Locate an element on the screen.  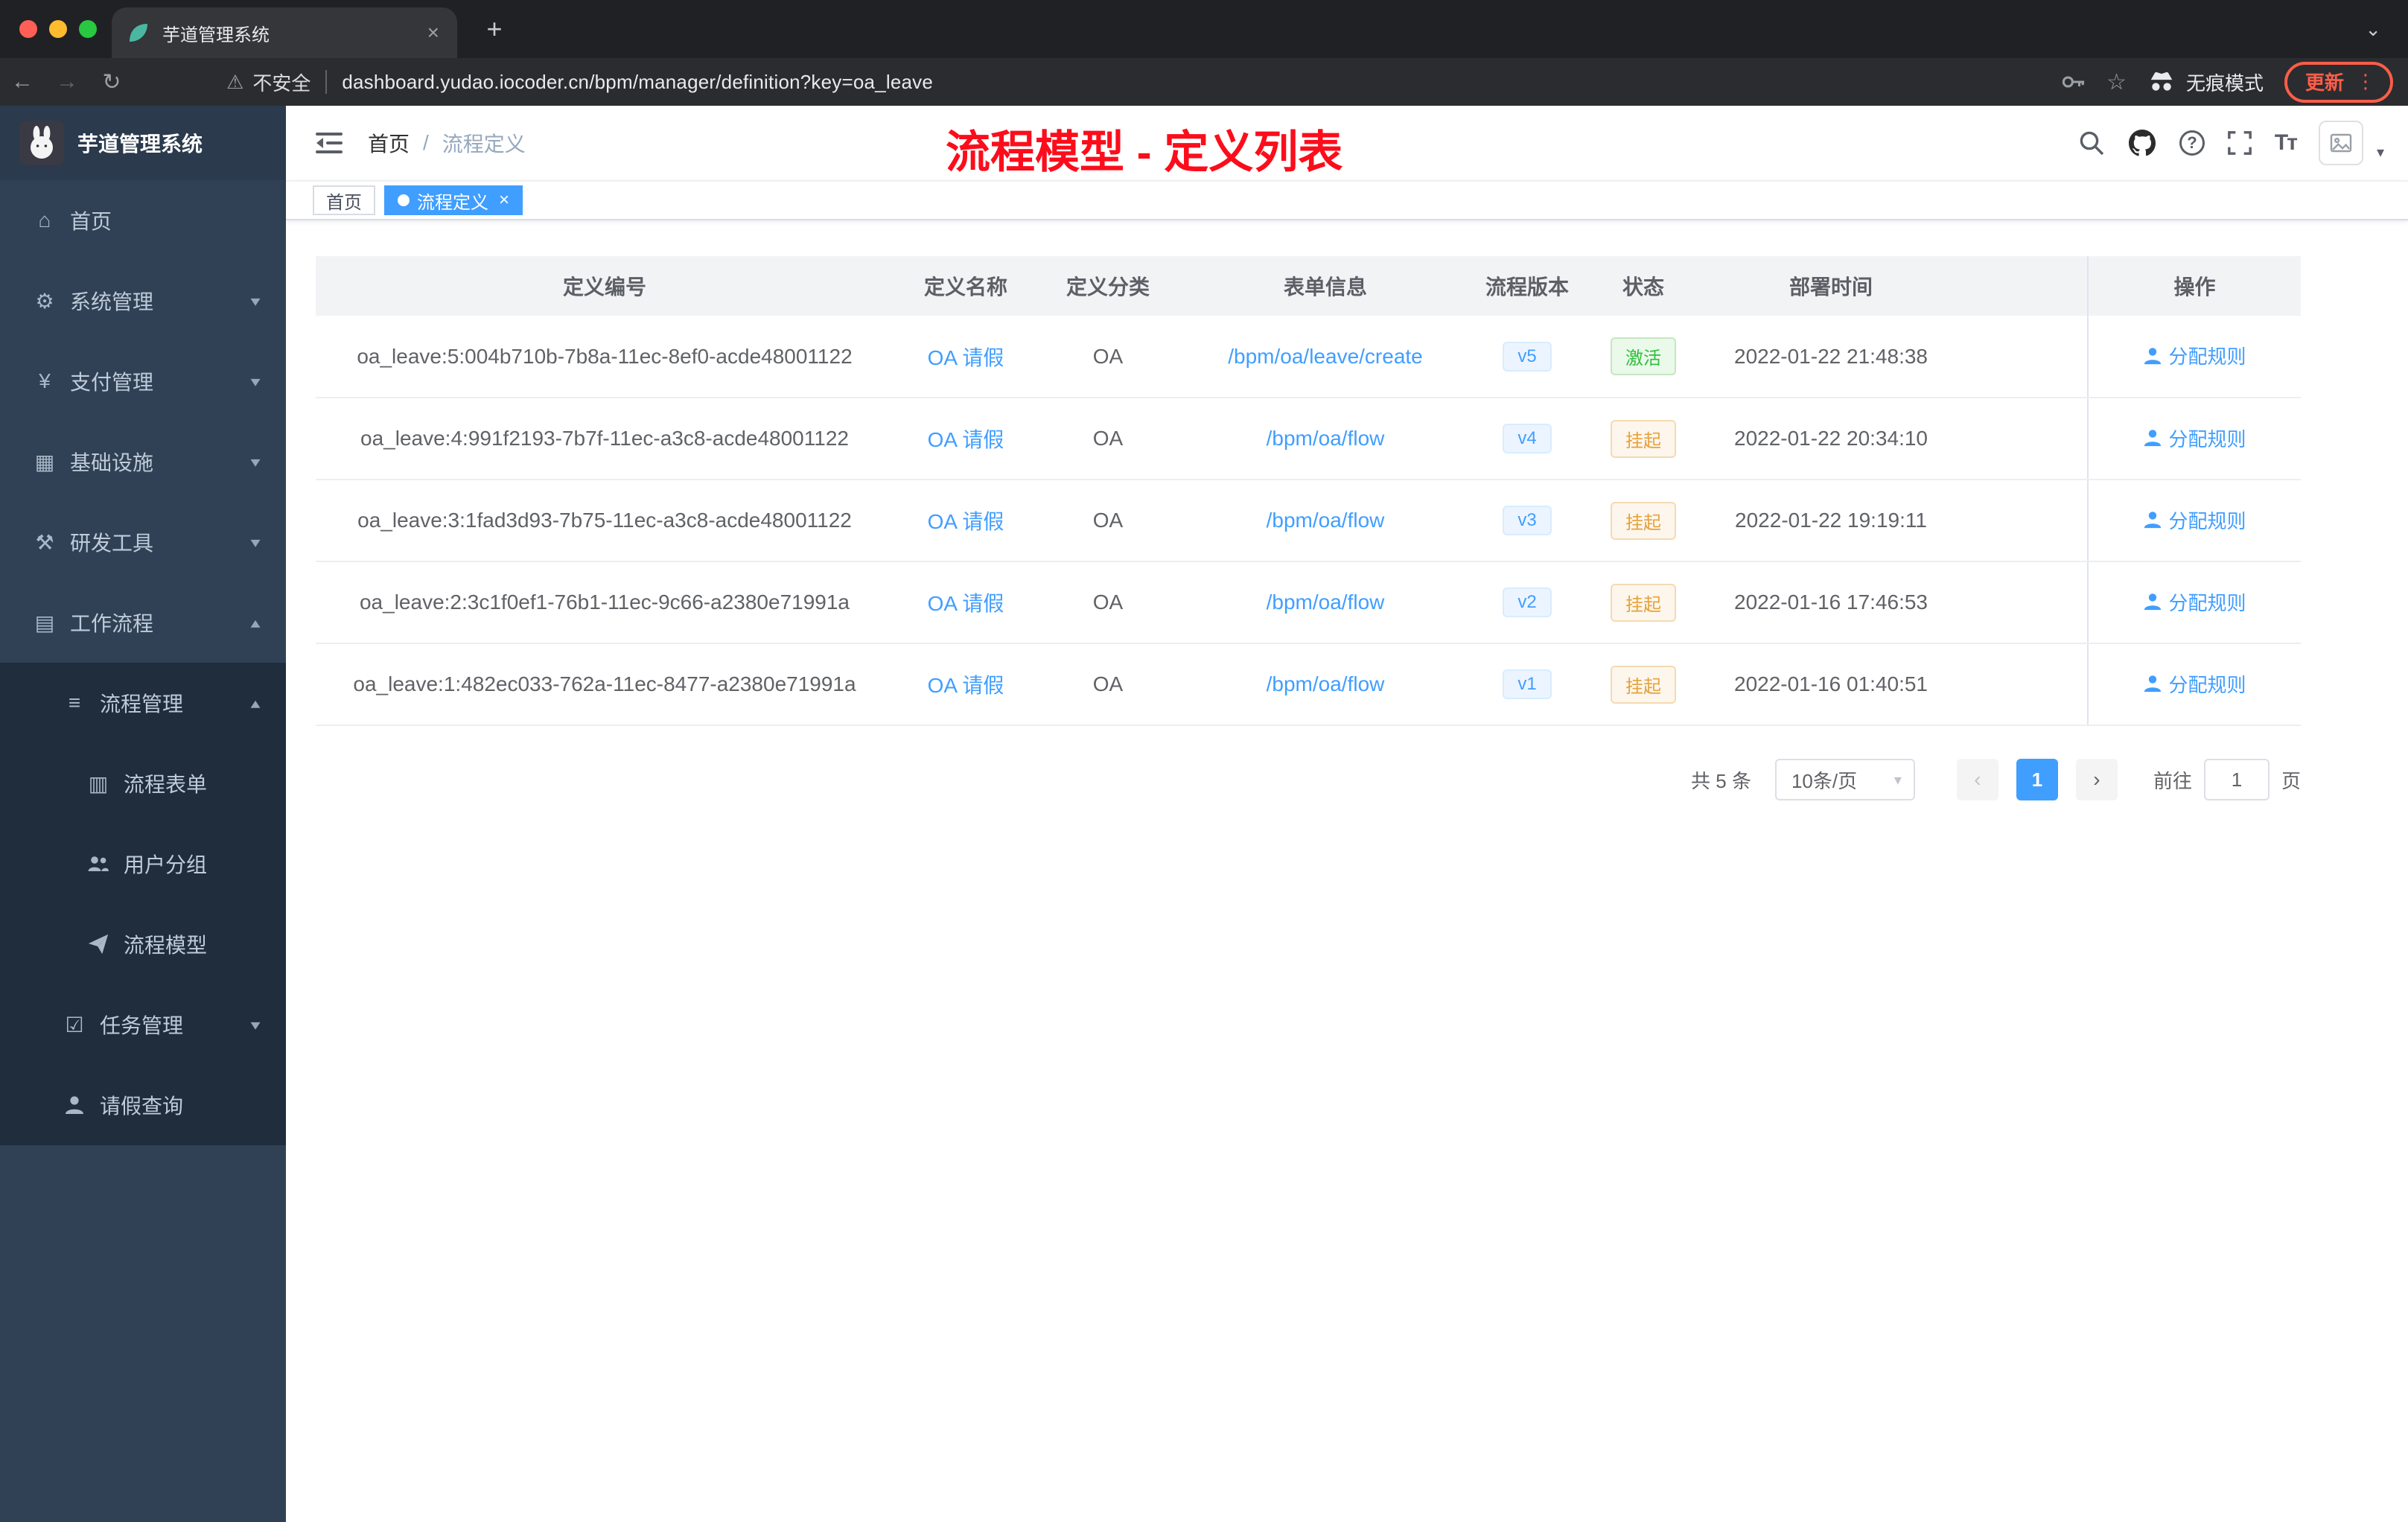
new-tab-button: + is located at coordinates (494, 29).